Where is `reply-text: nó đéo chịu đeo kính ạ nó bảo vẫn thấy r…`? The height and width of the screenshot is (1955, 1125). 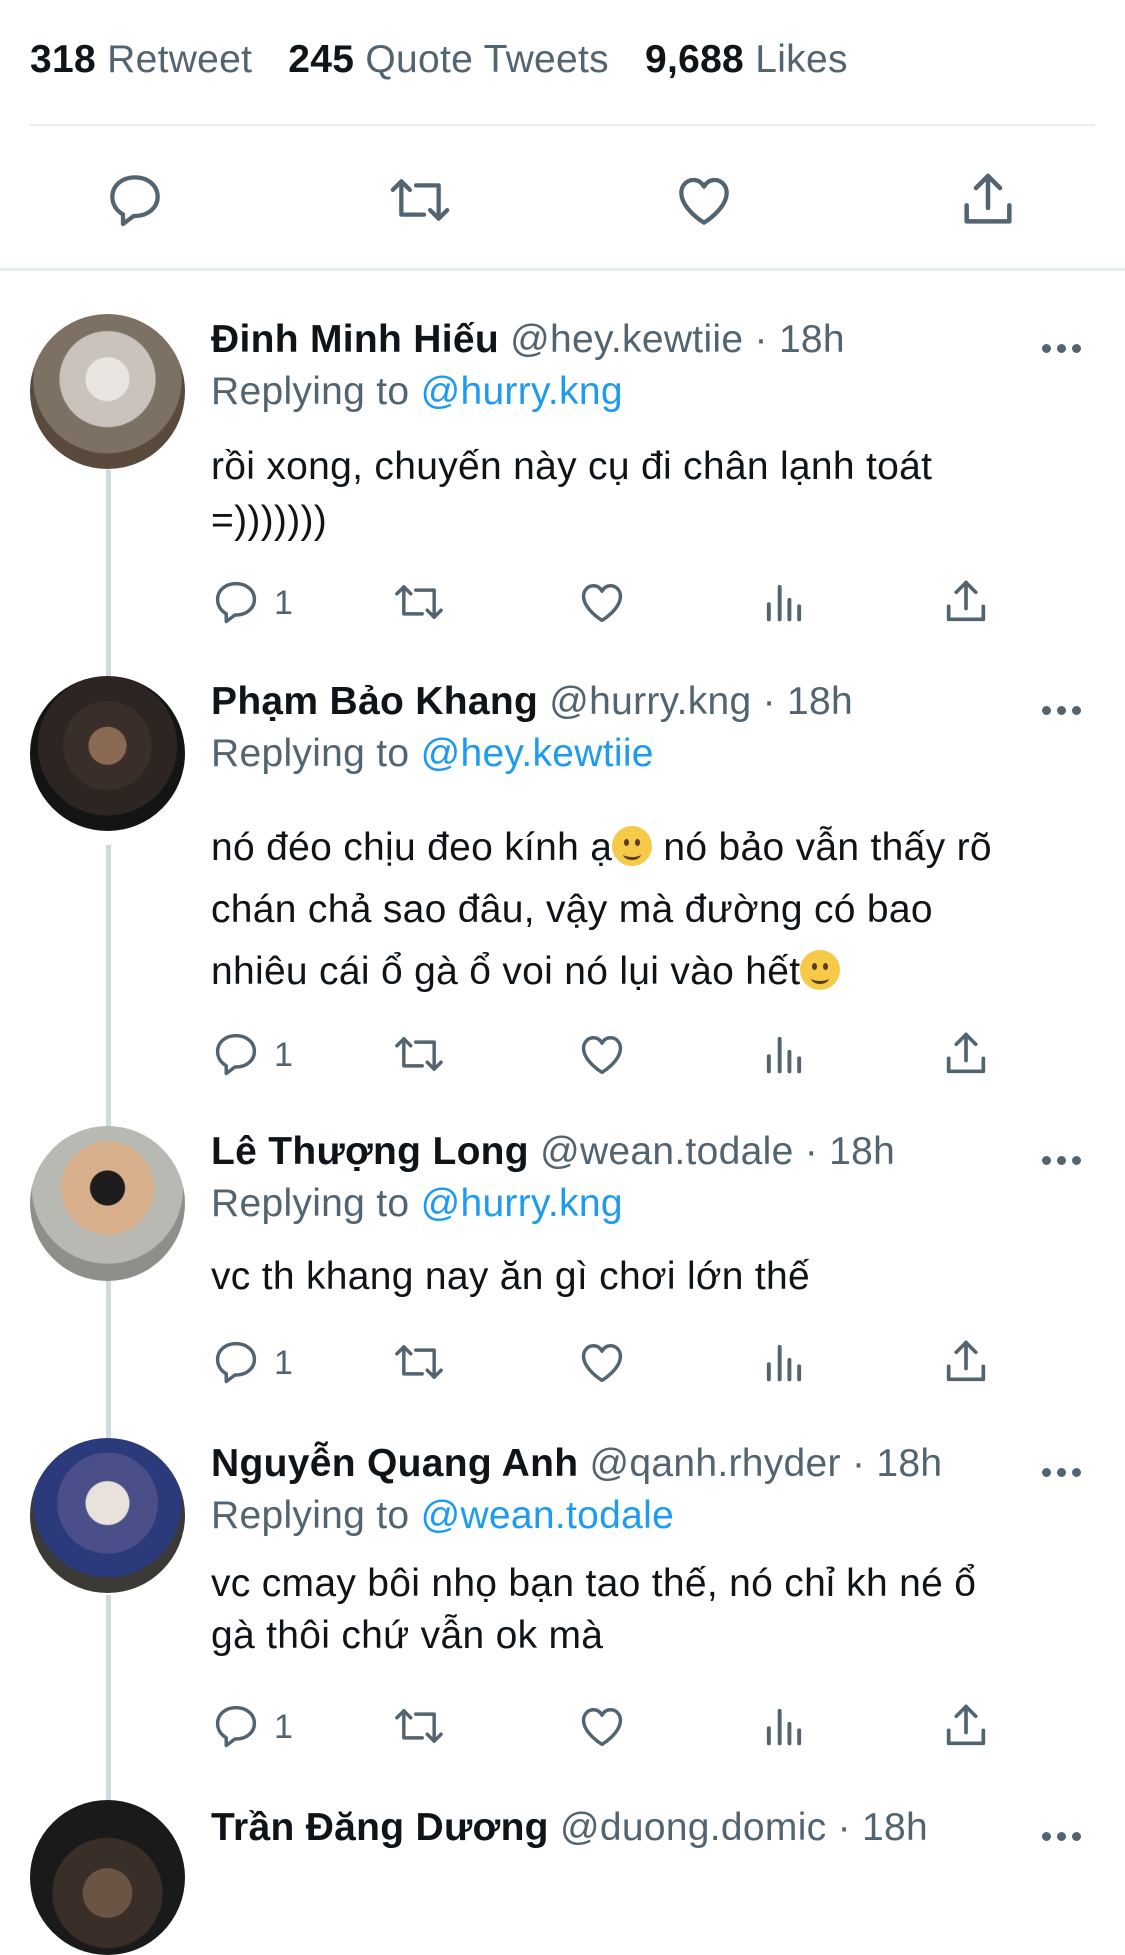
reply-text: nó đéo chịu đeo kính ạ nó bảo vẫn thấy r… is located at coordinates (601, 909).